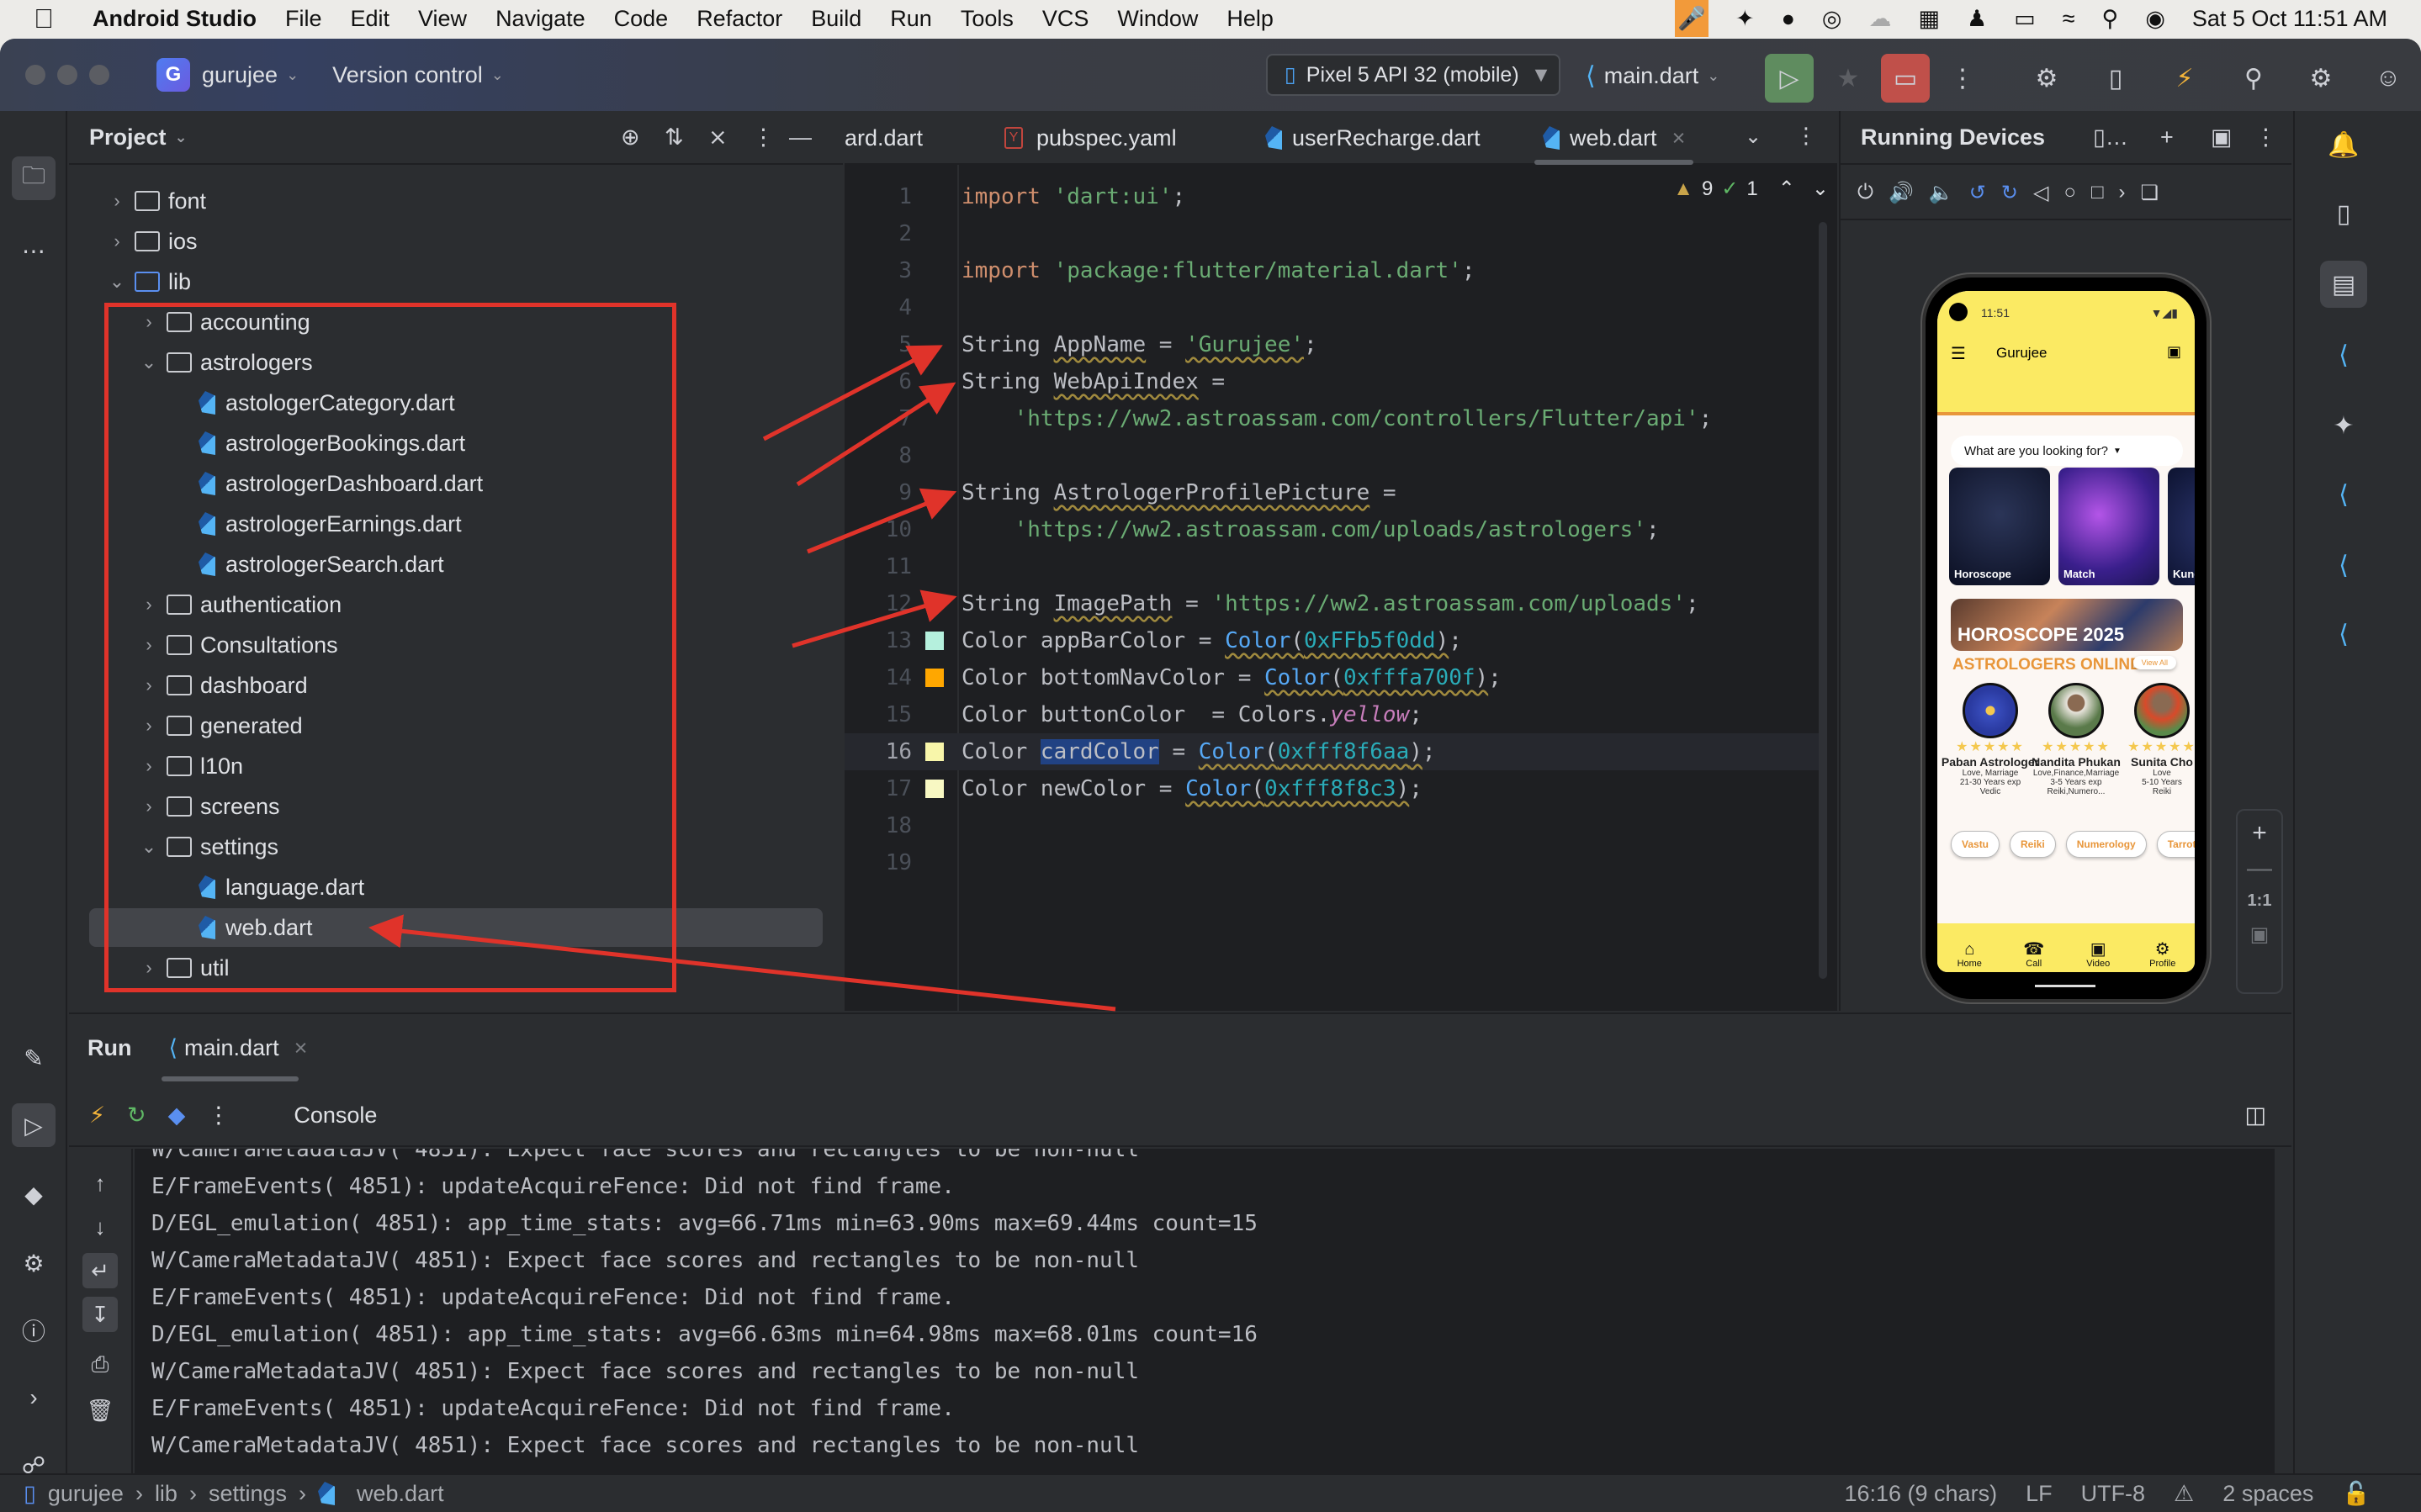 The height and width of the screenshot is (1512, 2421). I want to click on menu-build: Build, so click(836, 19).